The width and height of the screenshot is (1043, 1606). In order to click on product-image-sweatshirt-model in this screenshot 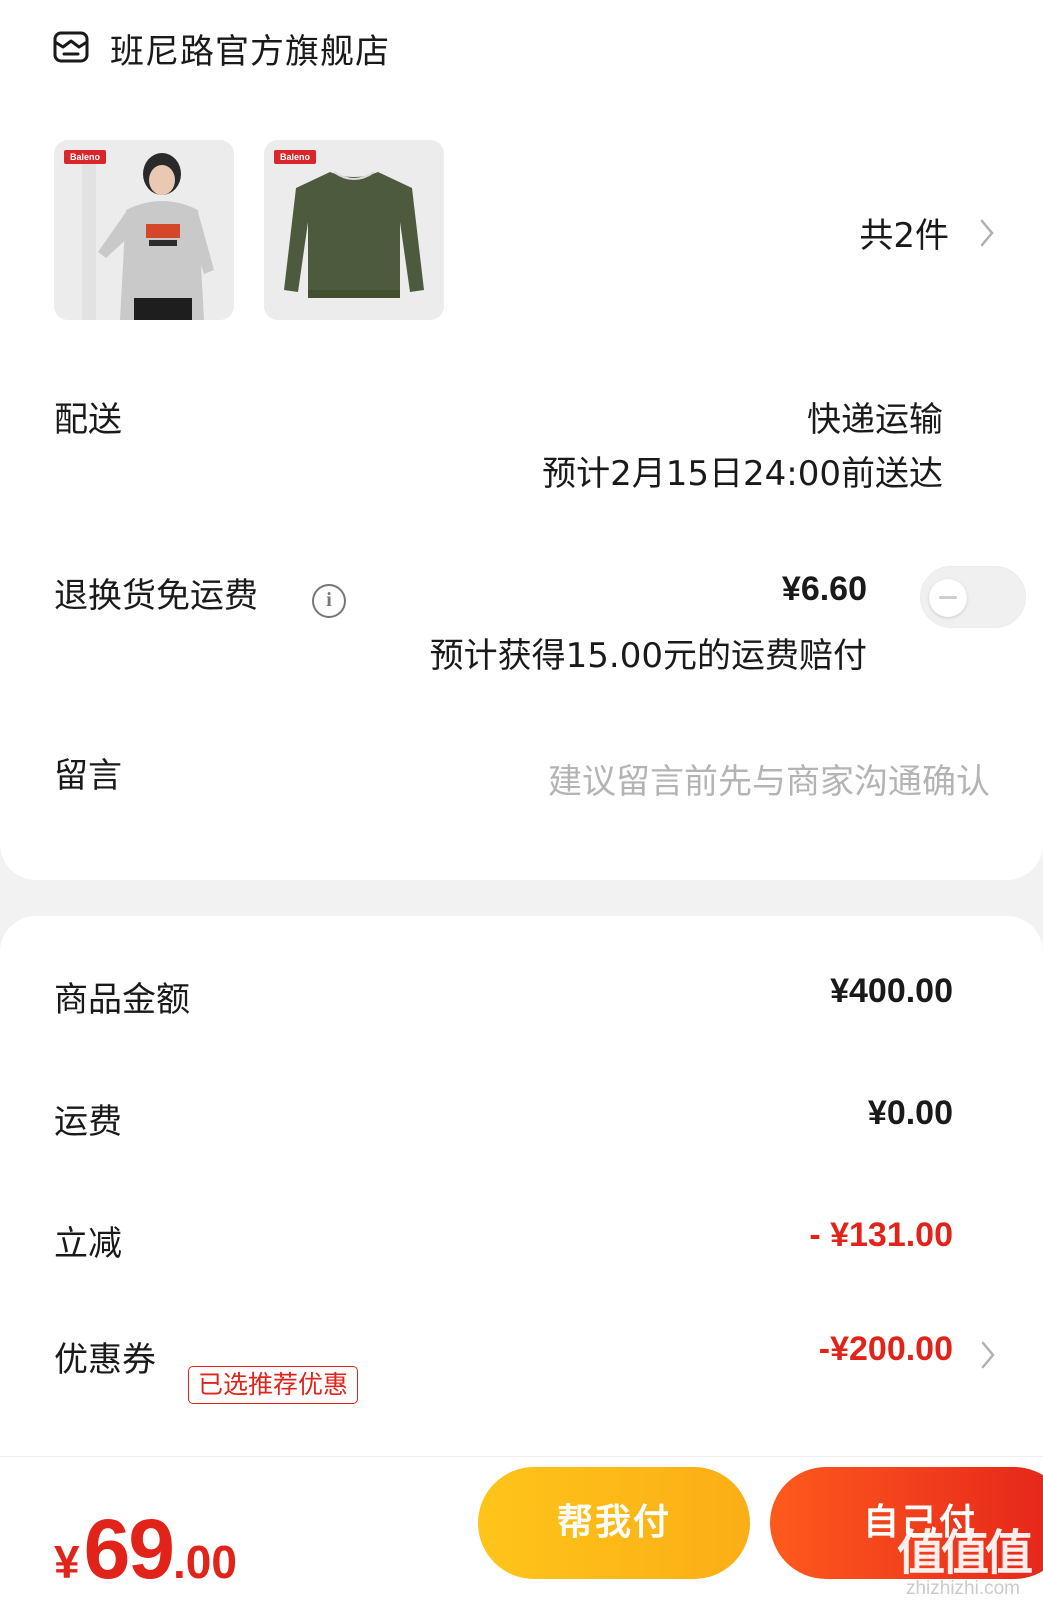, I will do `click(144, 230)`.